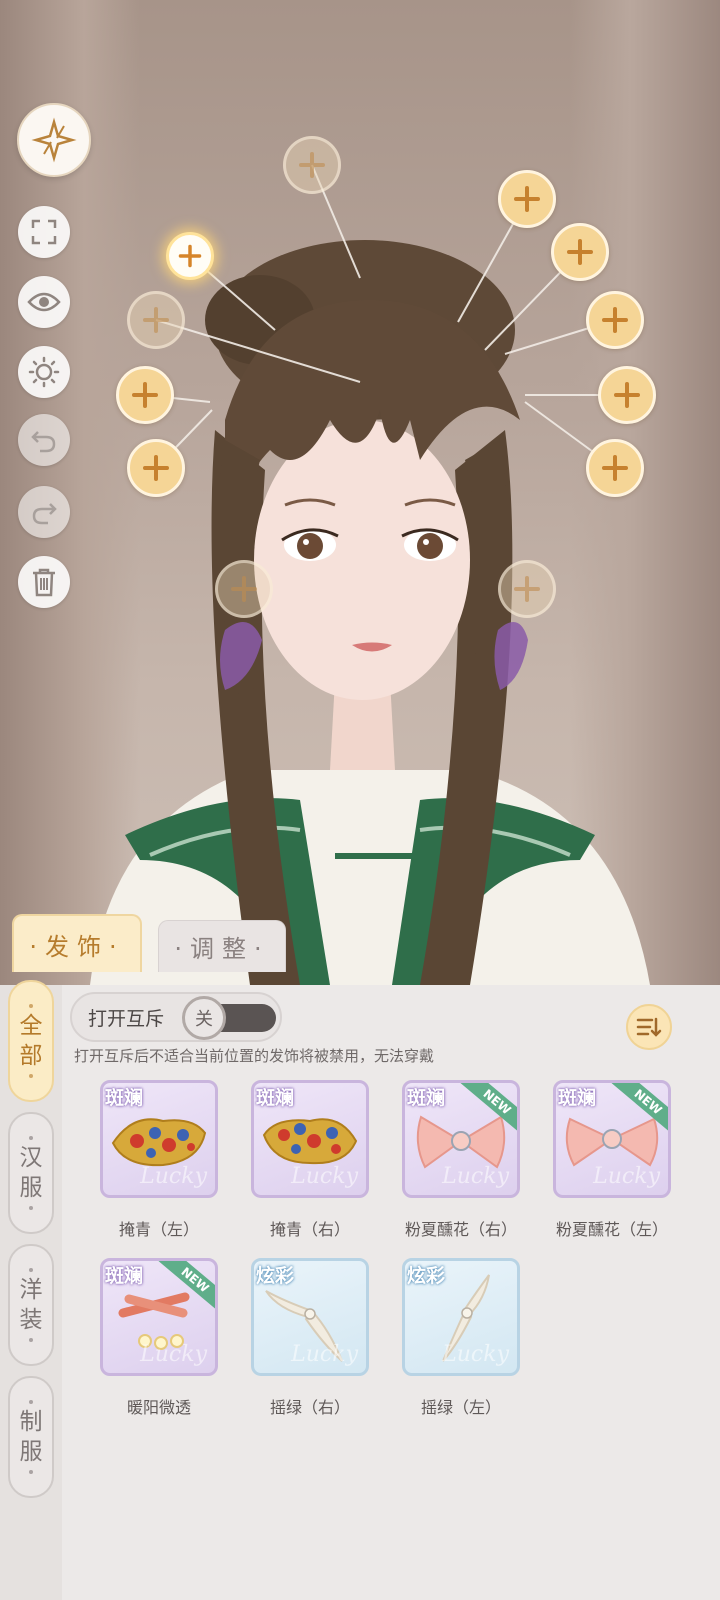  Describe the element at coordinates (126, 1019) in the screenshot. I see `mutex-toggle-label: 打开互斥` at that location.